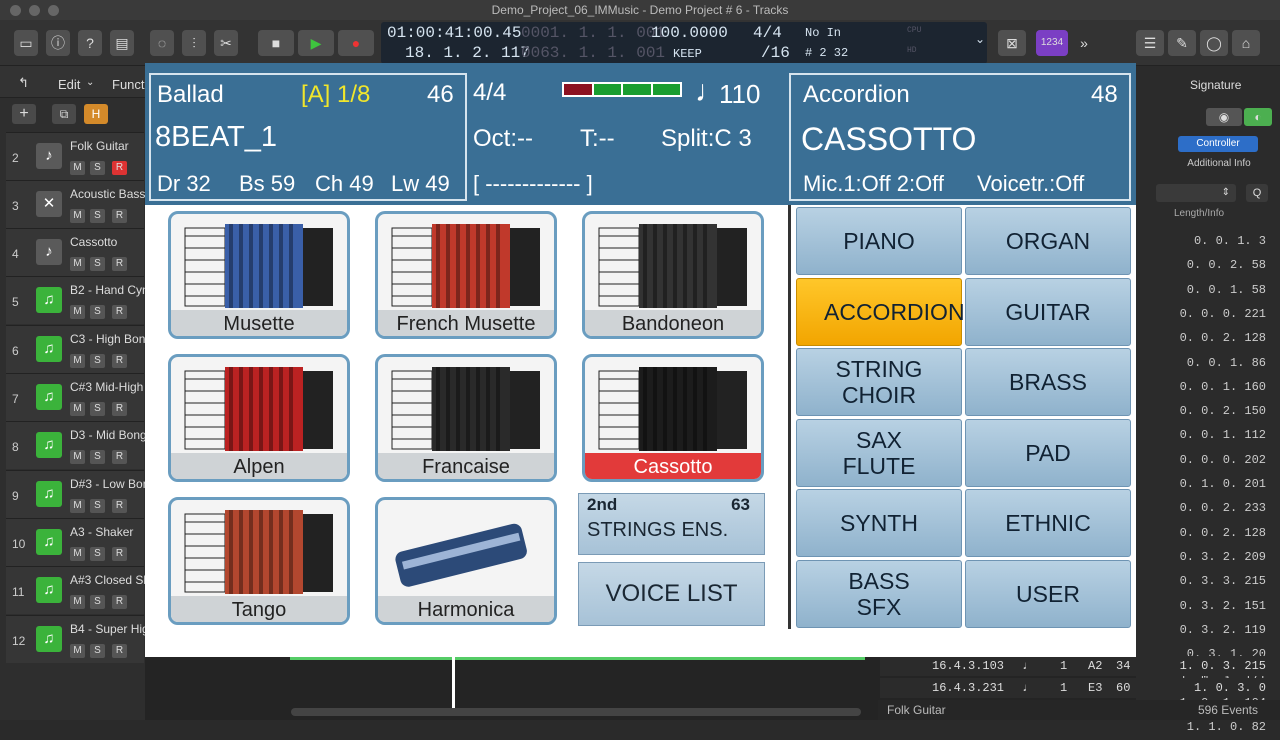 The width and height of the screenshot is (1280, 740). Describe the element at coordinates (26, 43) in the screenshot. I see `library-icon: ▭` at that location.